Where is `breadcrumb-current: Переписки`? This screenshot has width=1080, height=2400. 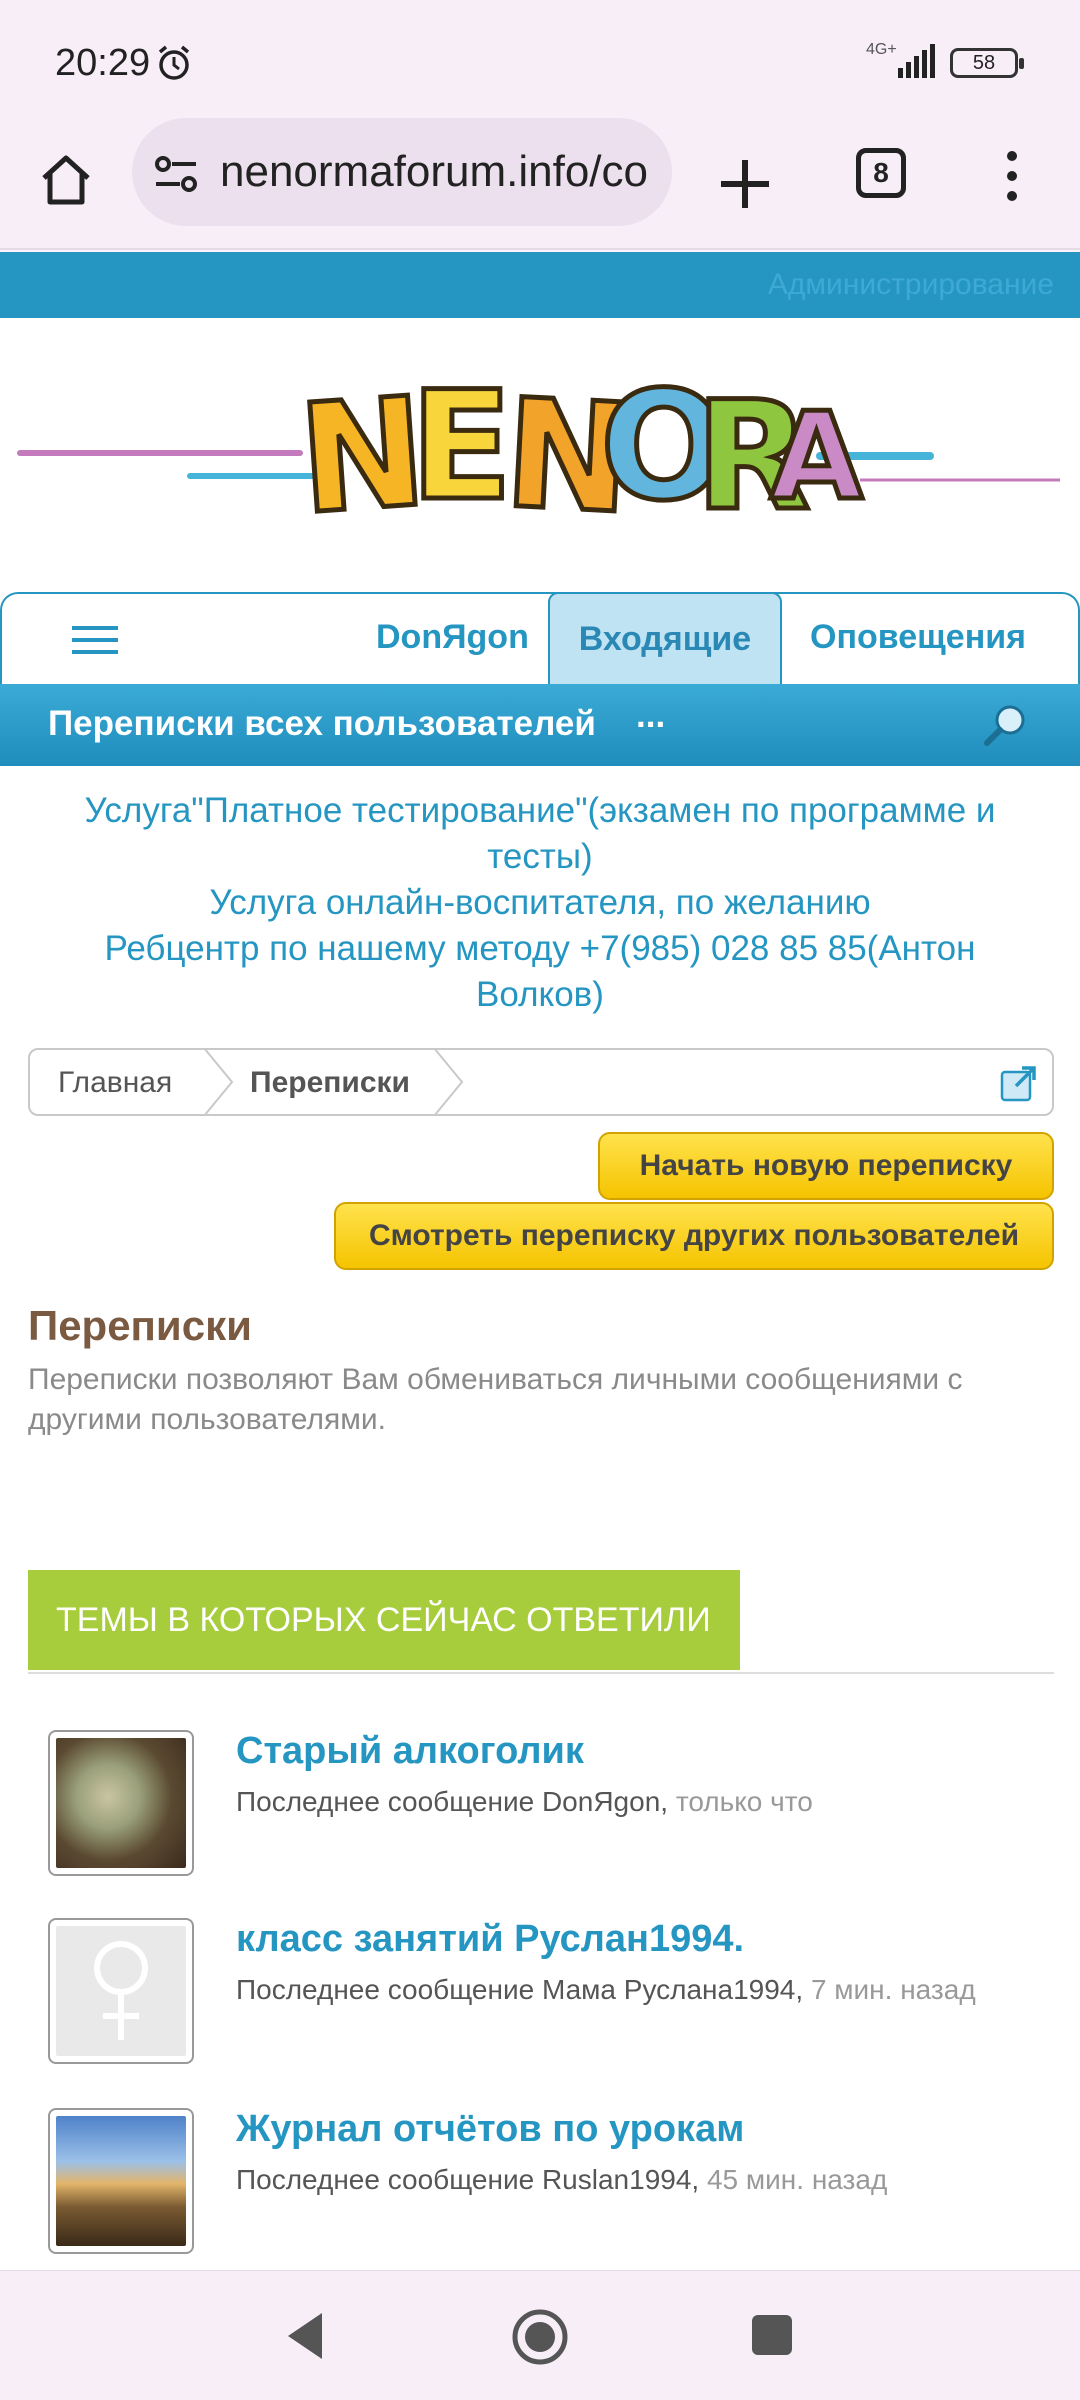 breadcrumb-current: Переписки is located at coordinates (330, 1083).